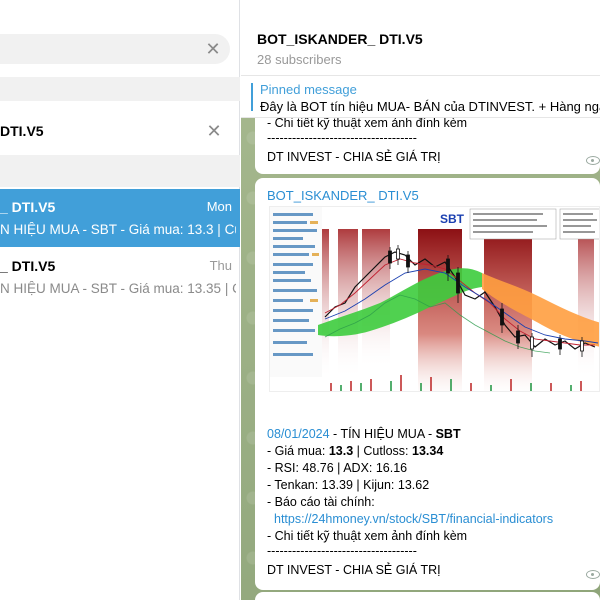 This screenshot has height=600, width=600. I want to click on signal-headline: 08/01/2024 - TÍN HIỆU MUA - SBT, so click(364, 434).